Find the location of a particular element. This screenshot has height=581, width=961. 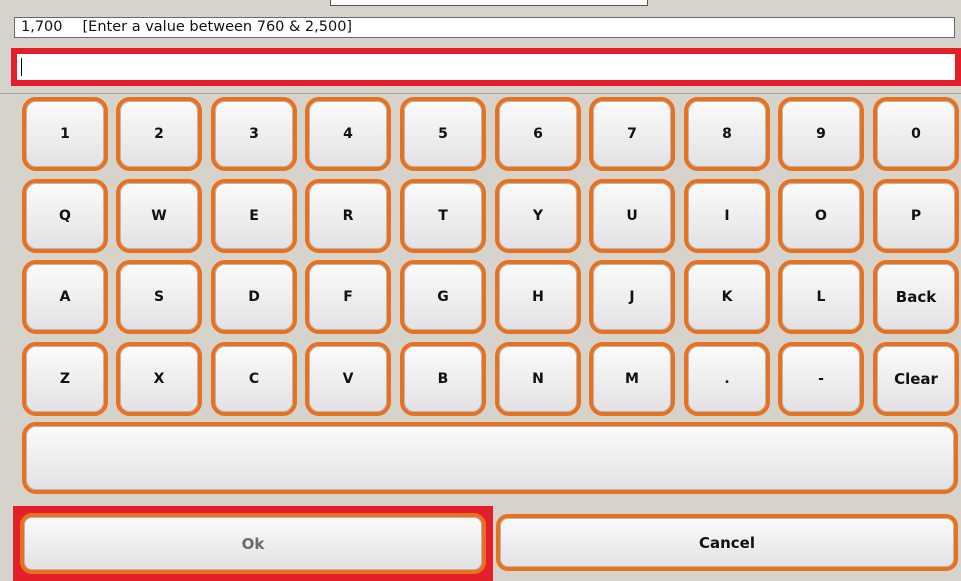

key-w: W is located at coordinates (159, 216).